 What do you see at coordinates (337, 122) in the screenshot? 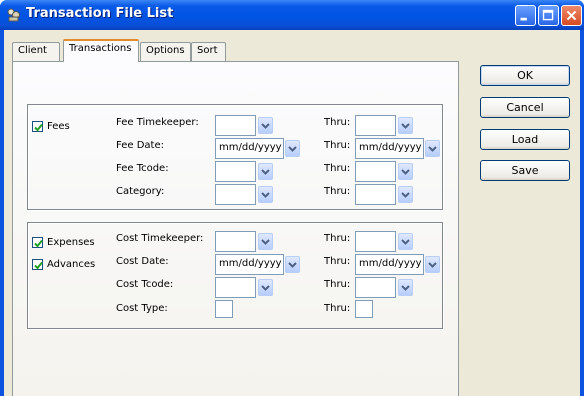
I see `fee-timekeeper-thru-label: Thru:` at bounding box center [337, 122].